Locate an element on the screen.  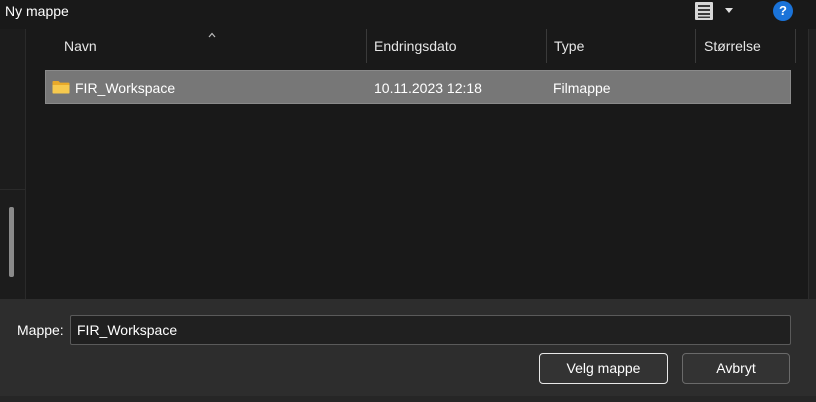
column-header-size: Størrelse is located at coordinates (732, 46).